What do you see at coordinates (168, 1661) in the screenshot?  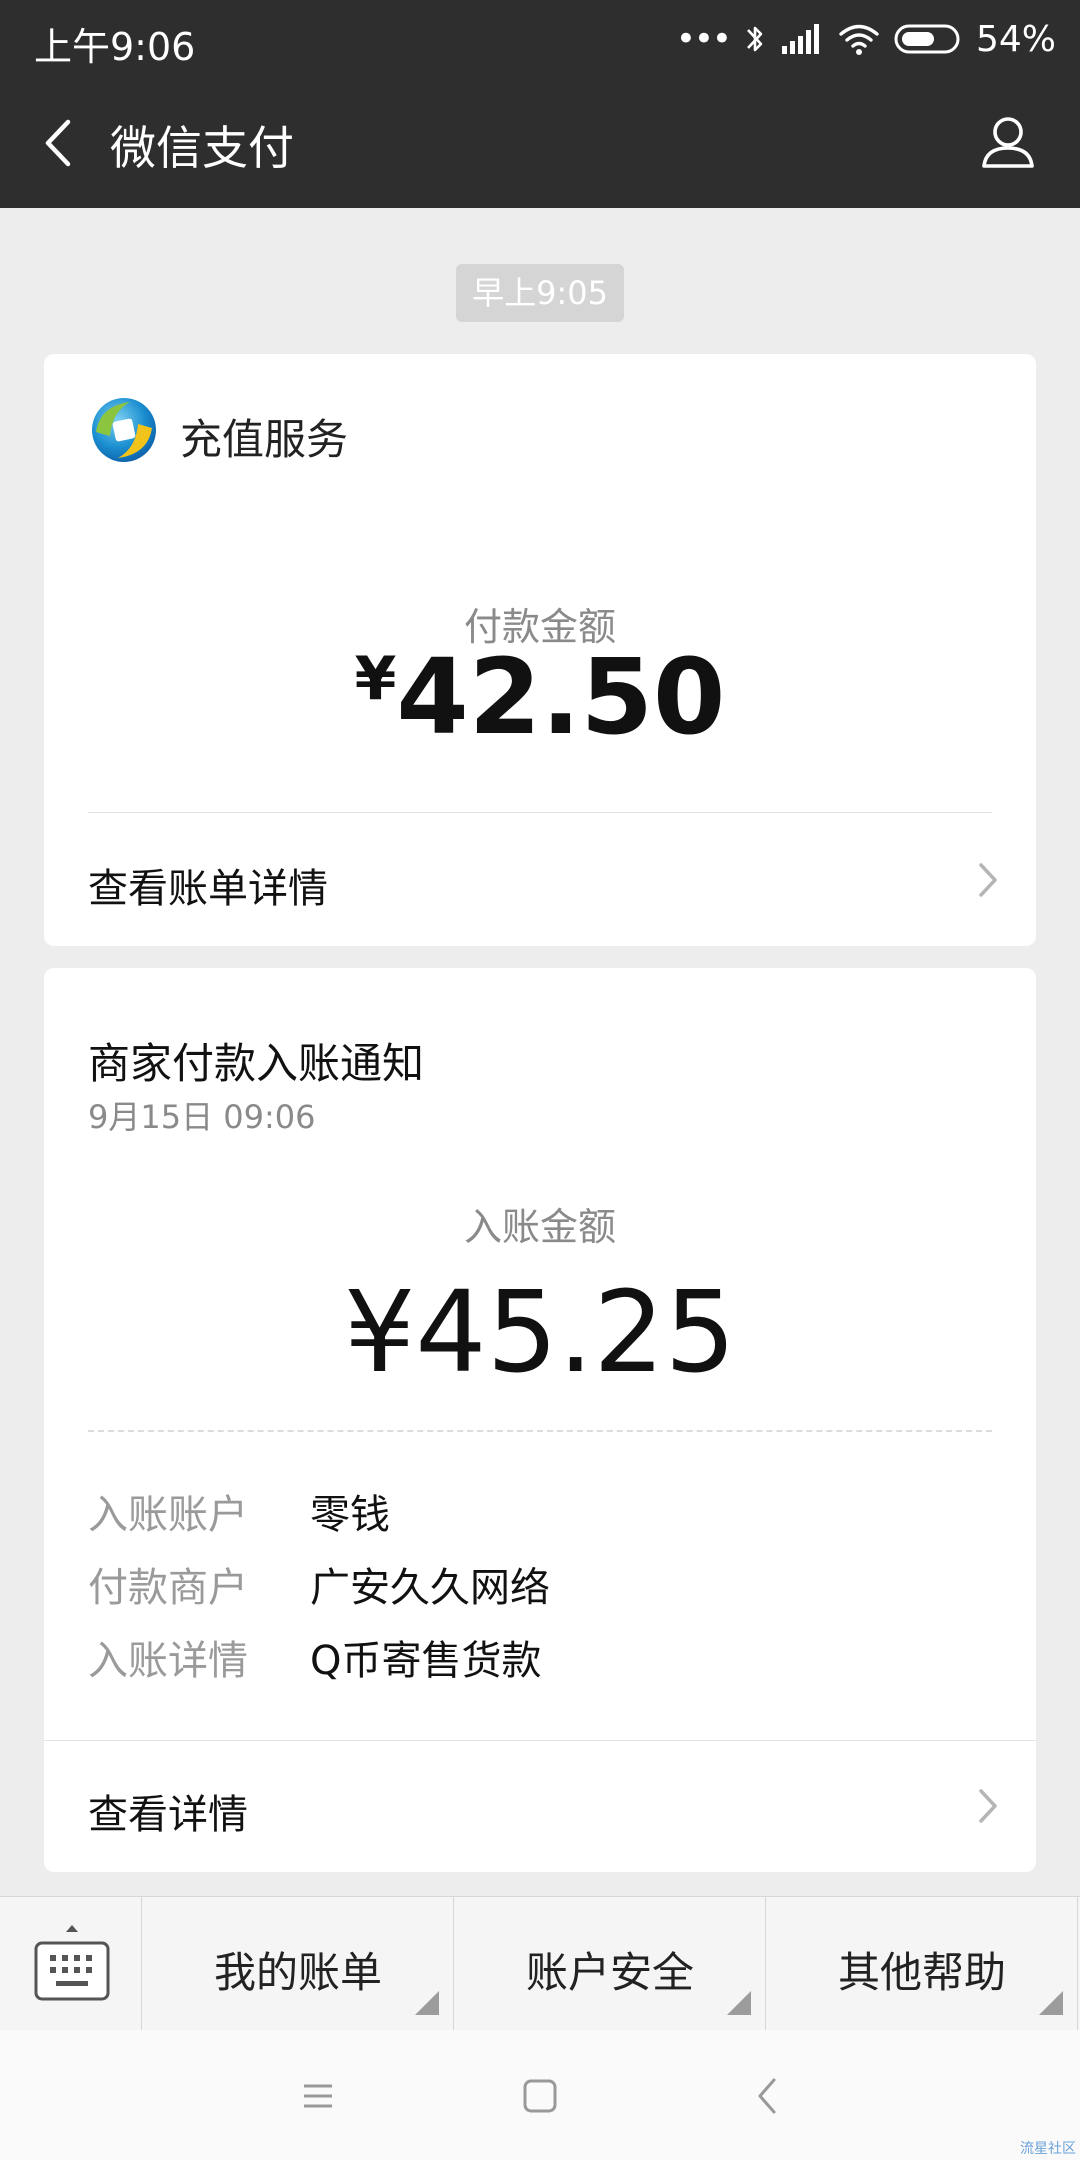 I see `detail-label: 入账详情` at bounding box center [168, 1661].